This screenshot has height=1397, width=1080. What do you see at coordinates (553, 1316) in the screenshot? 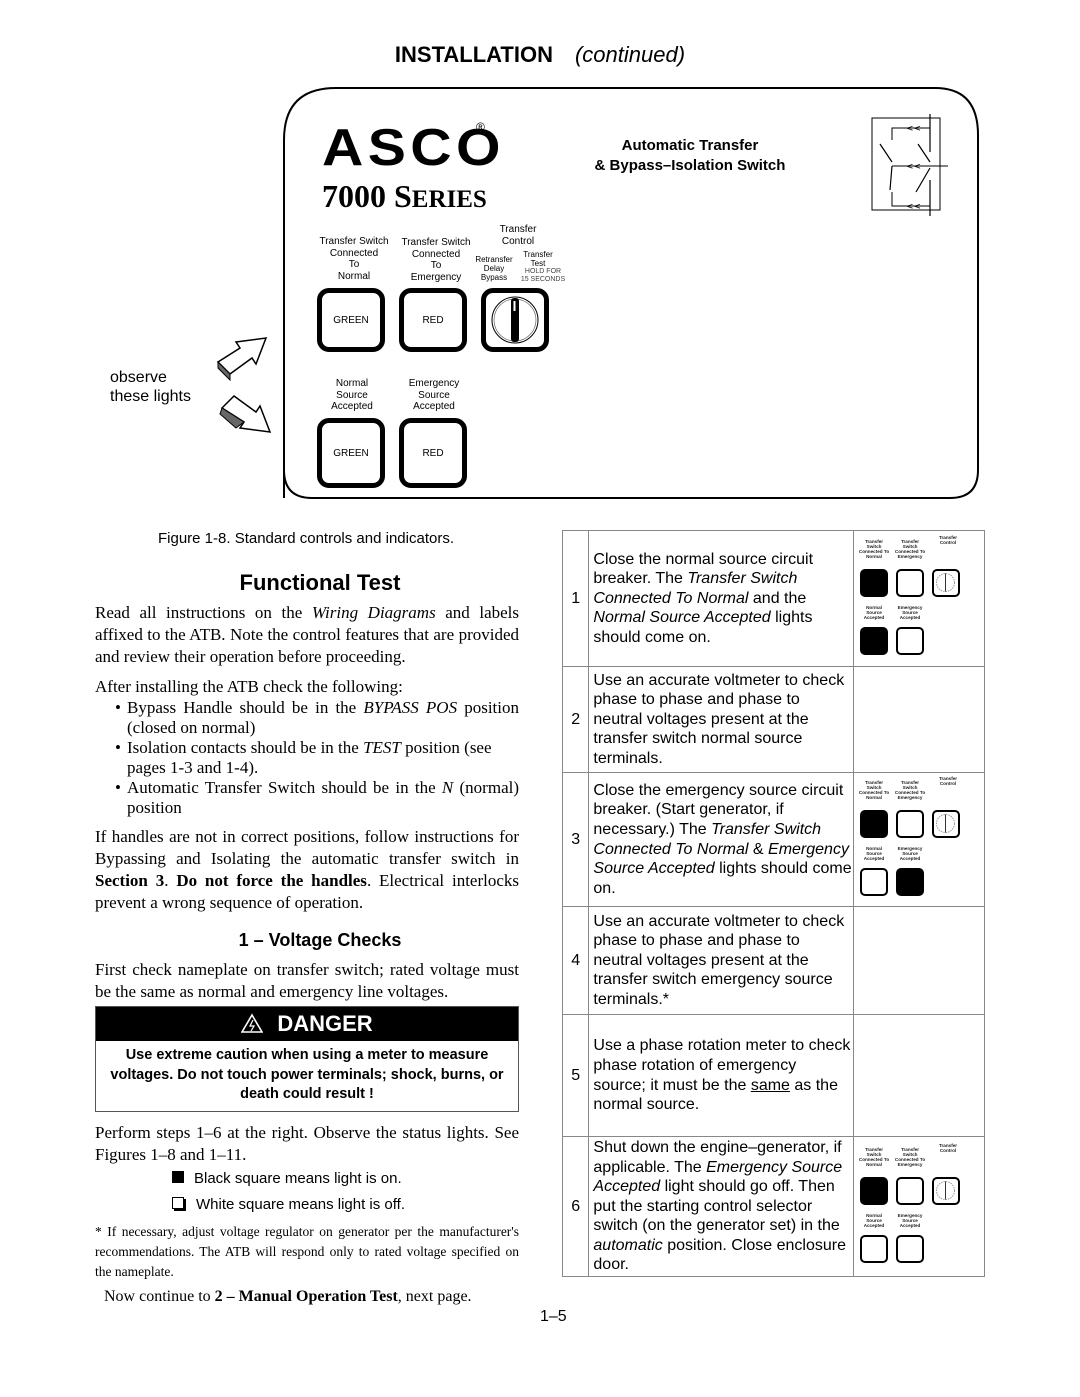
I see `page-number: 1–5` at bounding box center [553, 1316].